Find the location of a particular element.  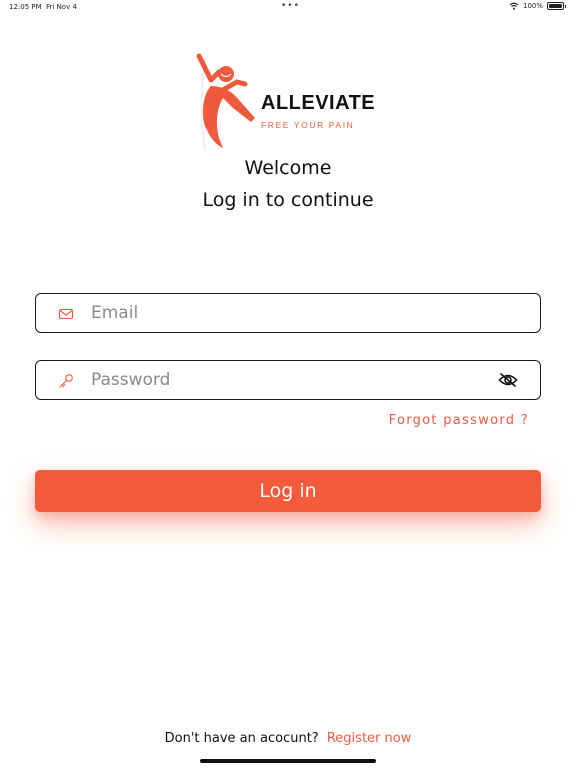

multitasking-dots: ••• is located at coordinates (290, 6).